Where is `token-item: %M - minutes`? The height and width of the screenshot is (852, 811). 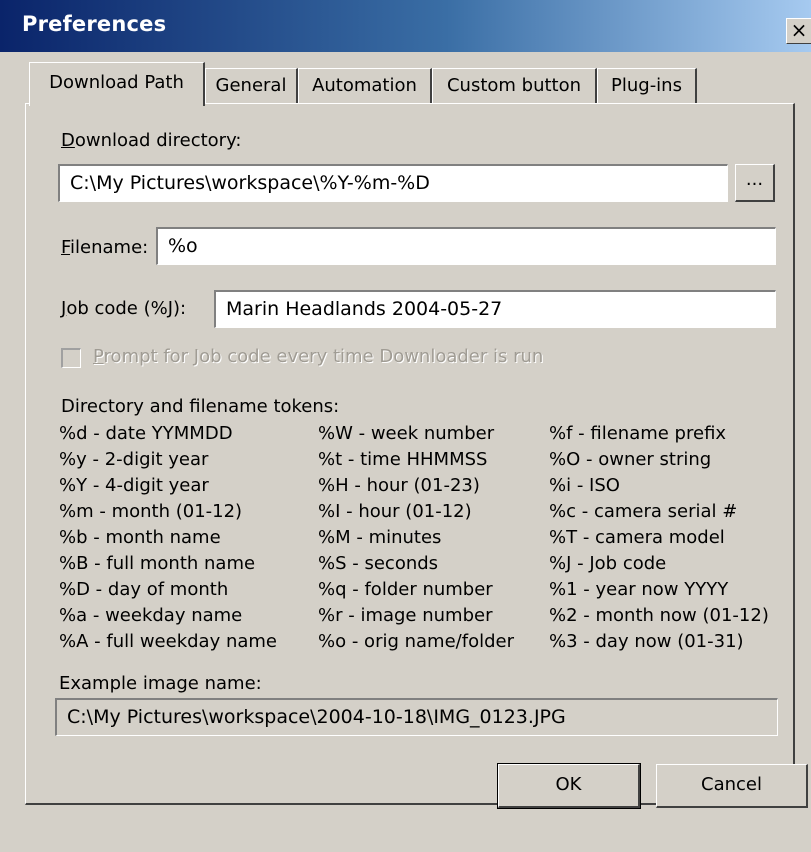
token-item: %M - minutes is located at coordinates (380, 537).